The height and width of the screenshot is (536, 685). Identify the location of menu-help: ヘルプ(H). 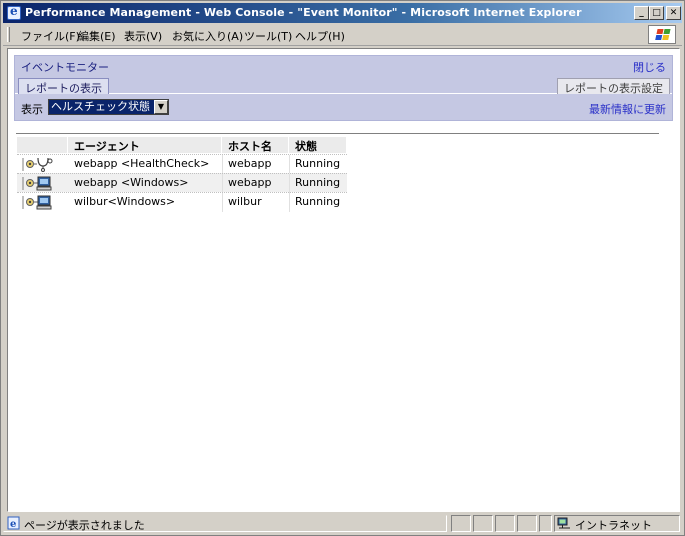
(320, 36).